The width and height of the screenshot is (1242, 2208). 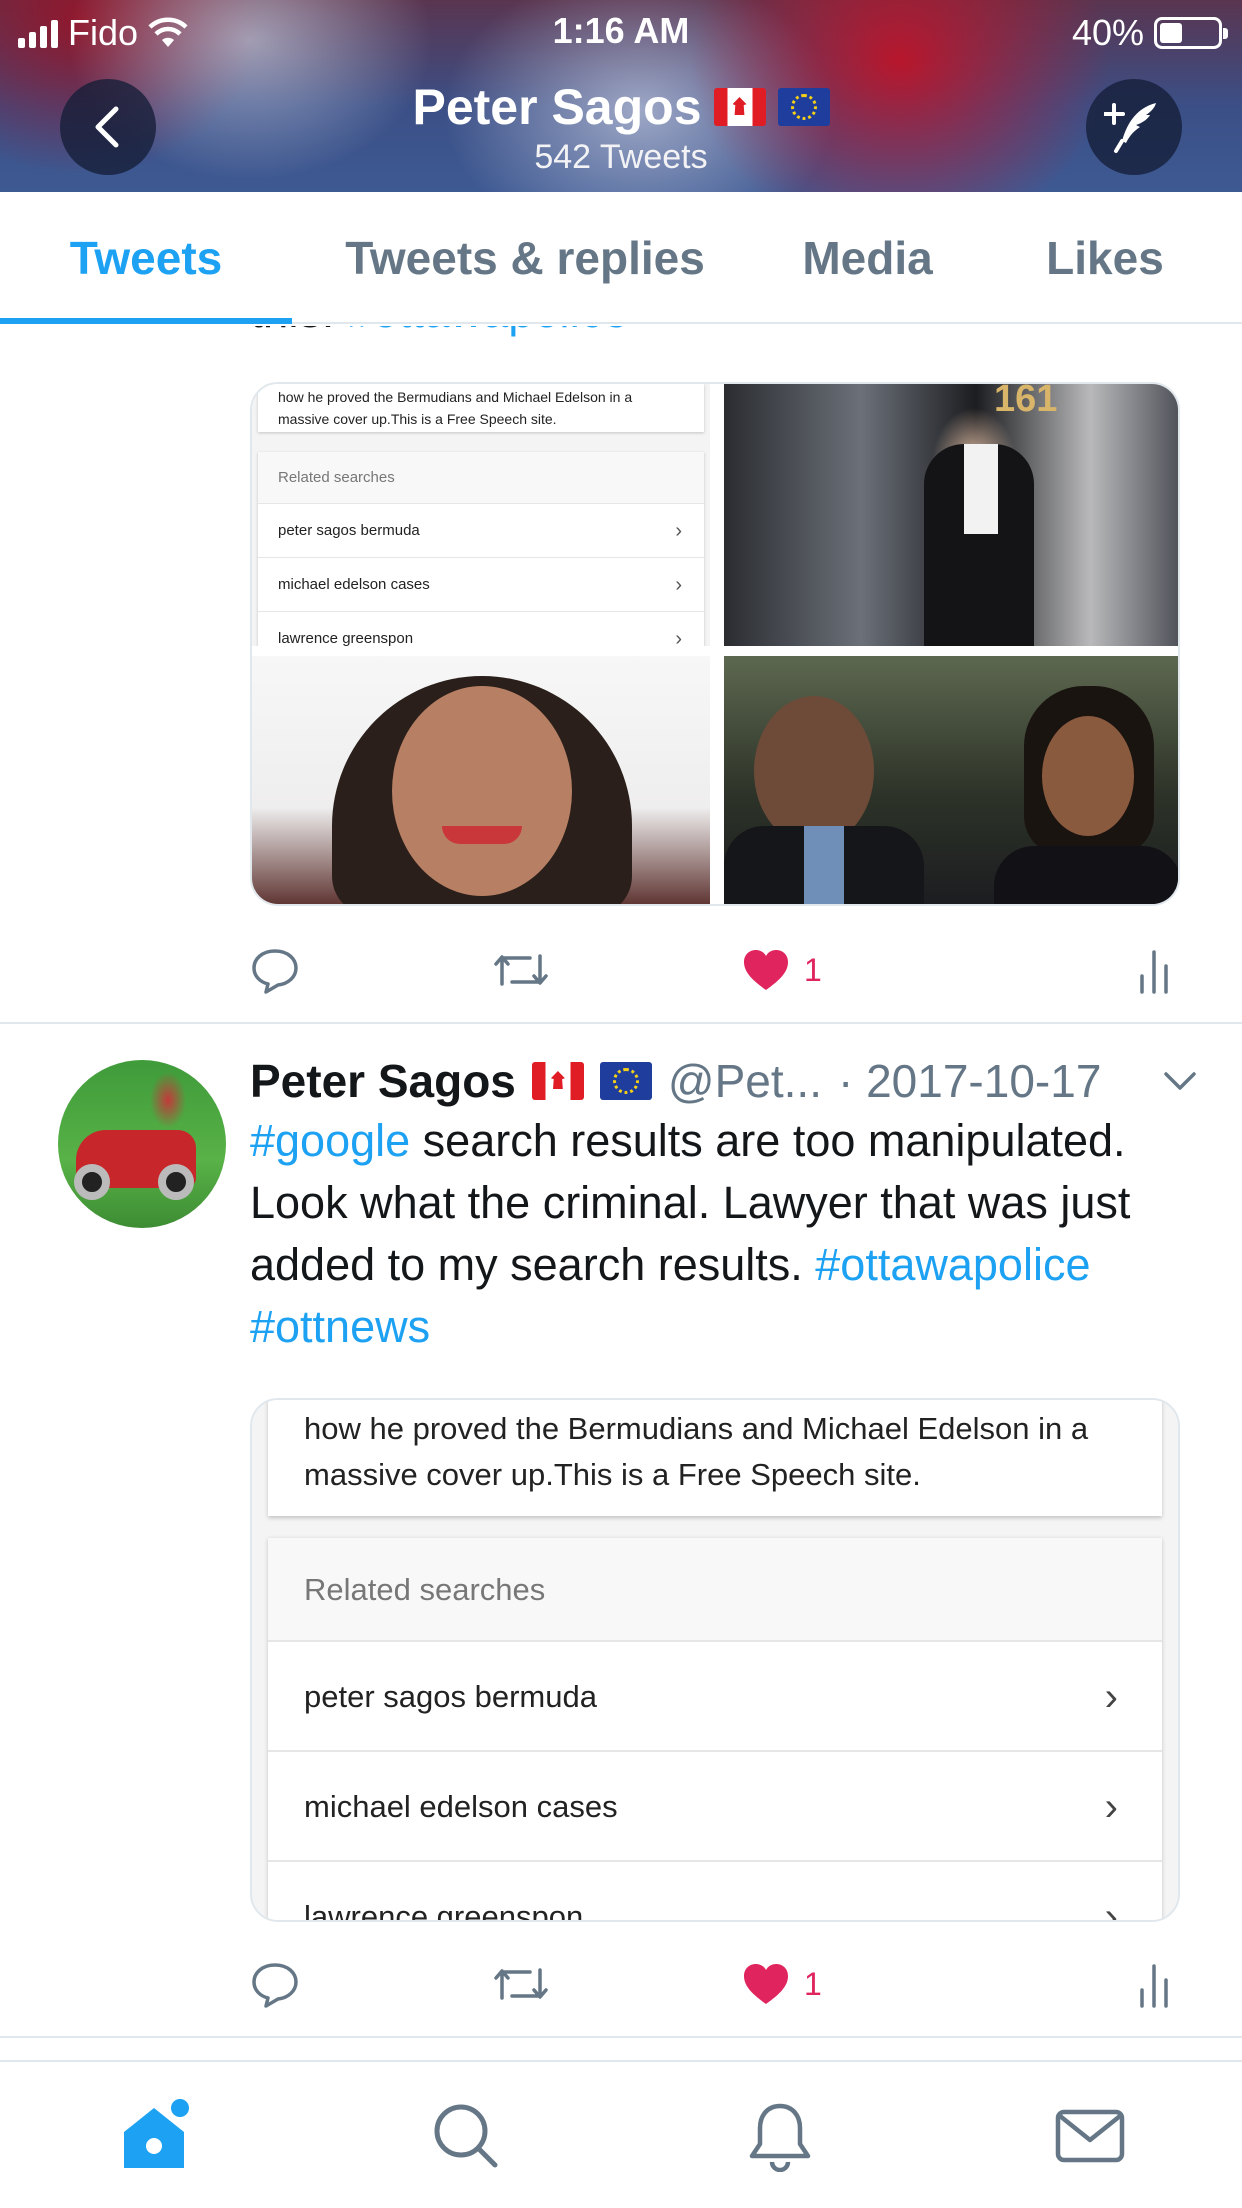 I want to click on profile-name: Peter Sagos, so click(x=557, y=107).